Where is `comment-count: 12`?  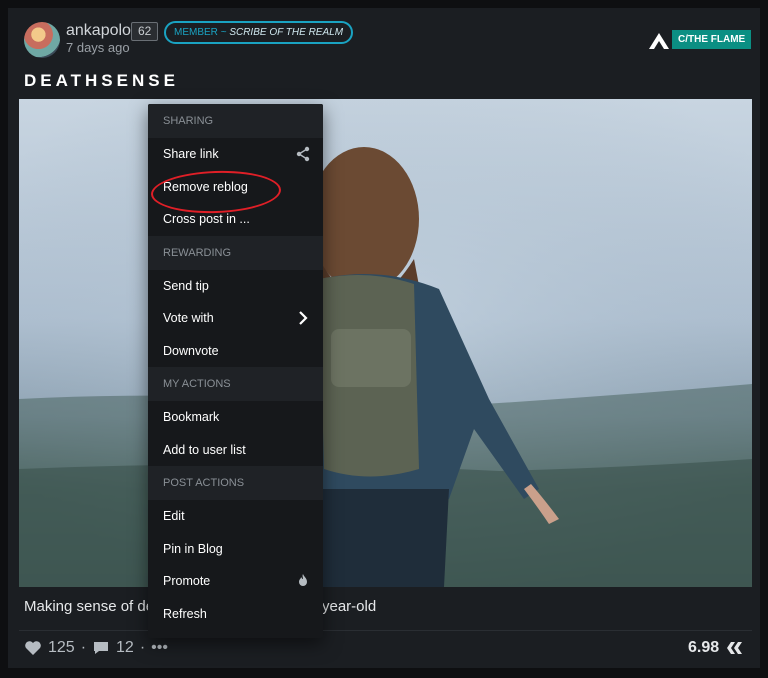 comment-count: 12 is located at coordinates (125, 648).